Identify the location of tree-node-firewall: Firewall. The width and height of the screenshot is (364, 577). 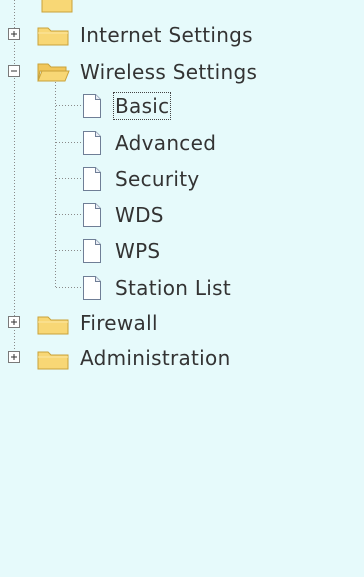
(182, 323).